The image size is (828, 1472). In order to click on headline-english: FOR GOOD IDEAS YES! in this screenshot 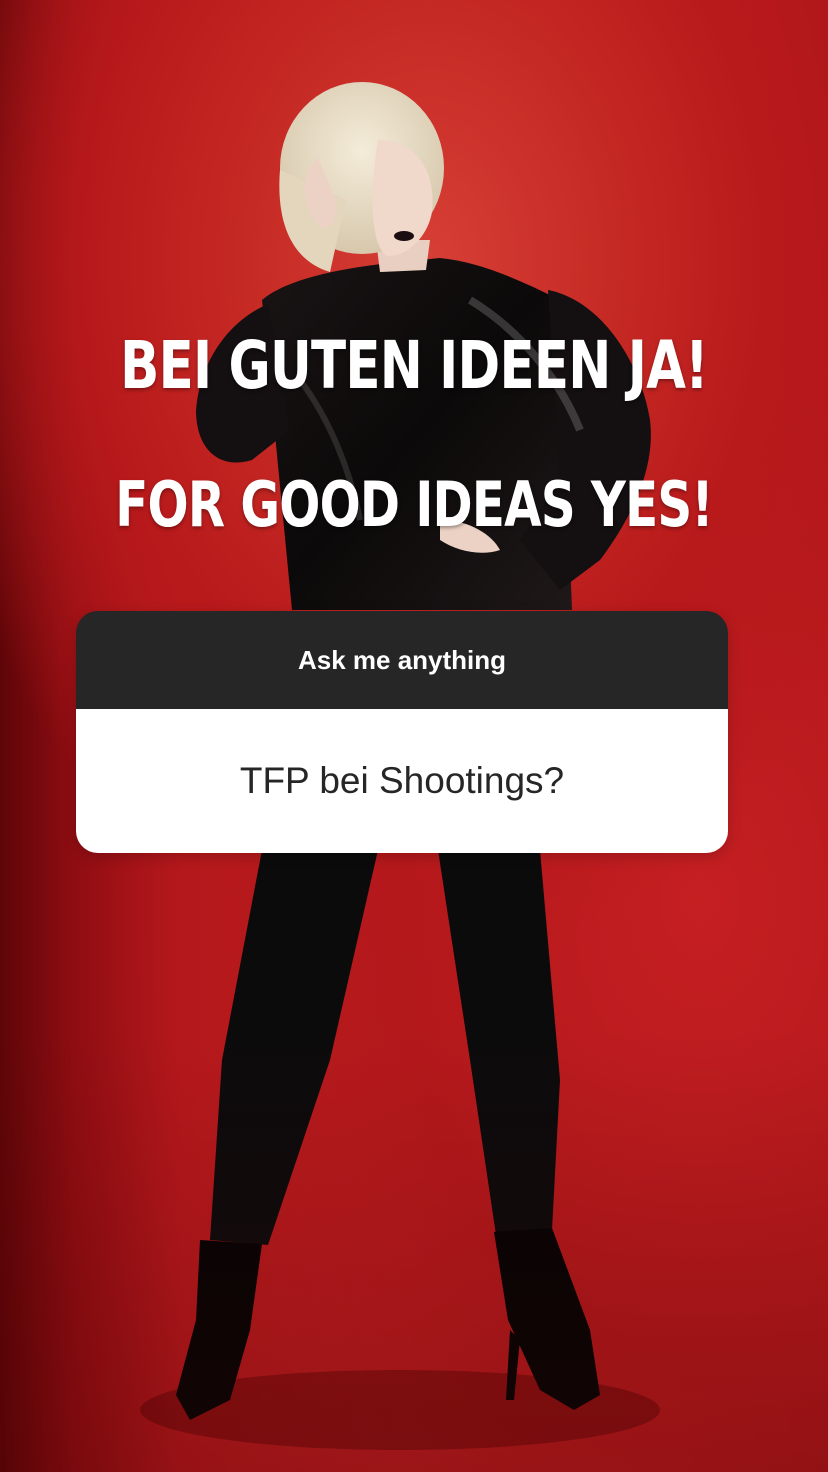, I will do `click(414, 504)`.